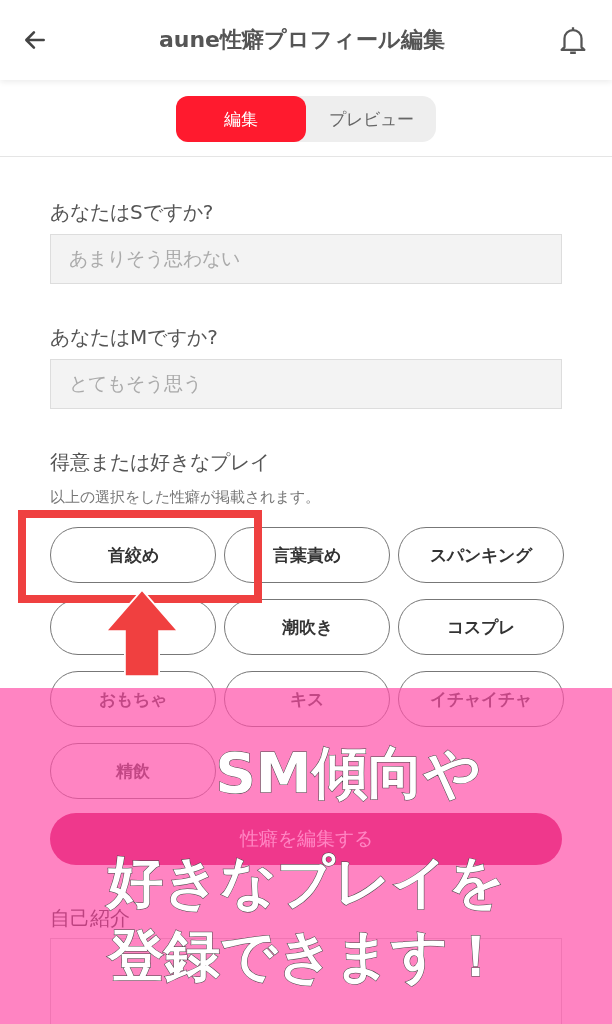 This screenshot has height=1024, width=612. Describe the element at coordinates (133, 555) in the screenshot. I see `play-chip: 首絞め` at that location.